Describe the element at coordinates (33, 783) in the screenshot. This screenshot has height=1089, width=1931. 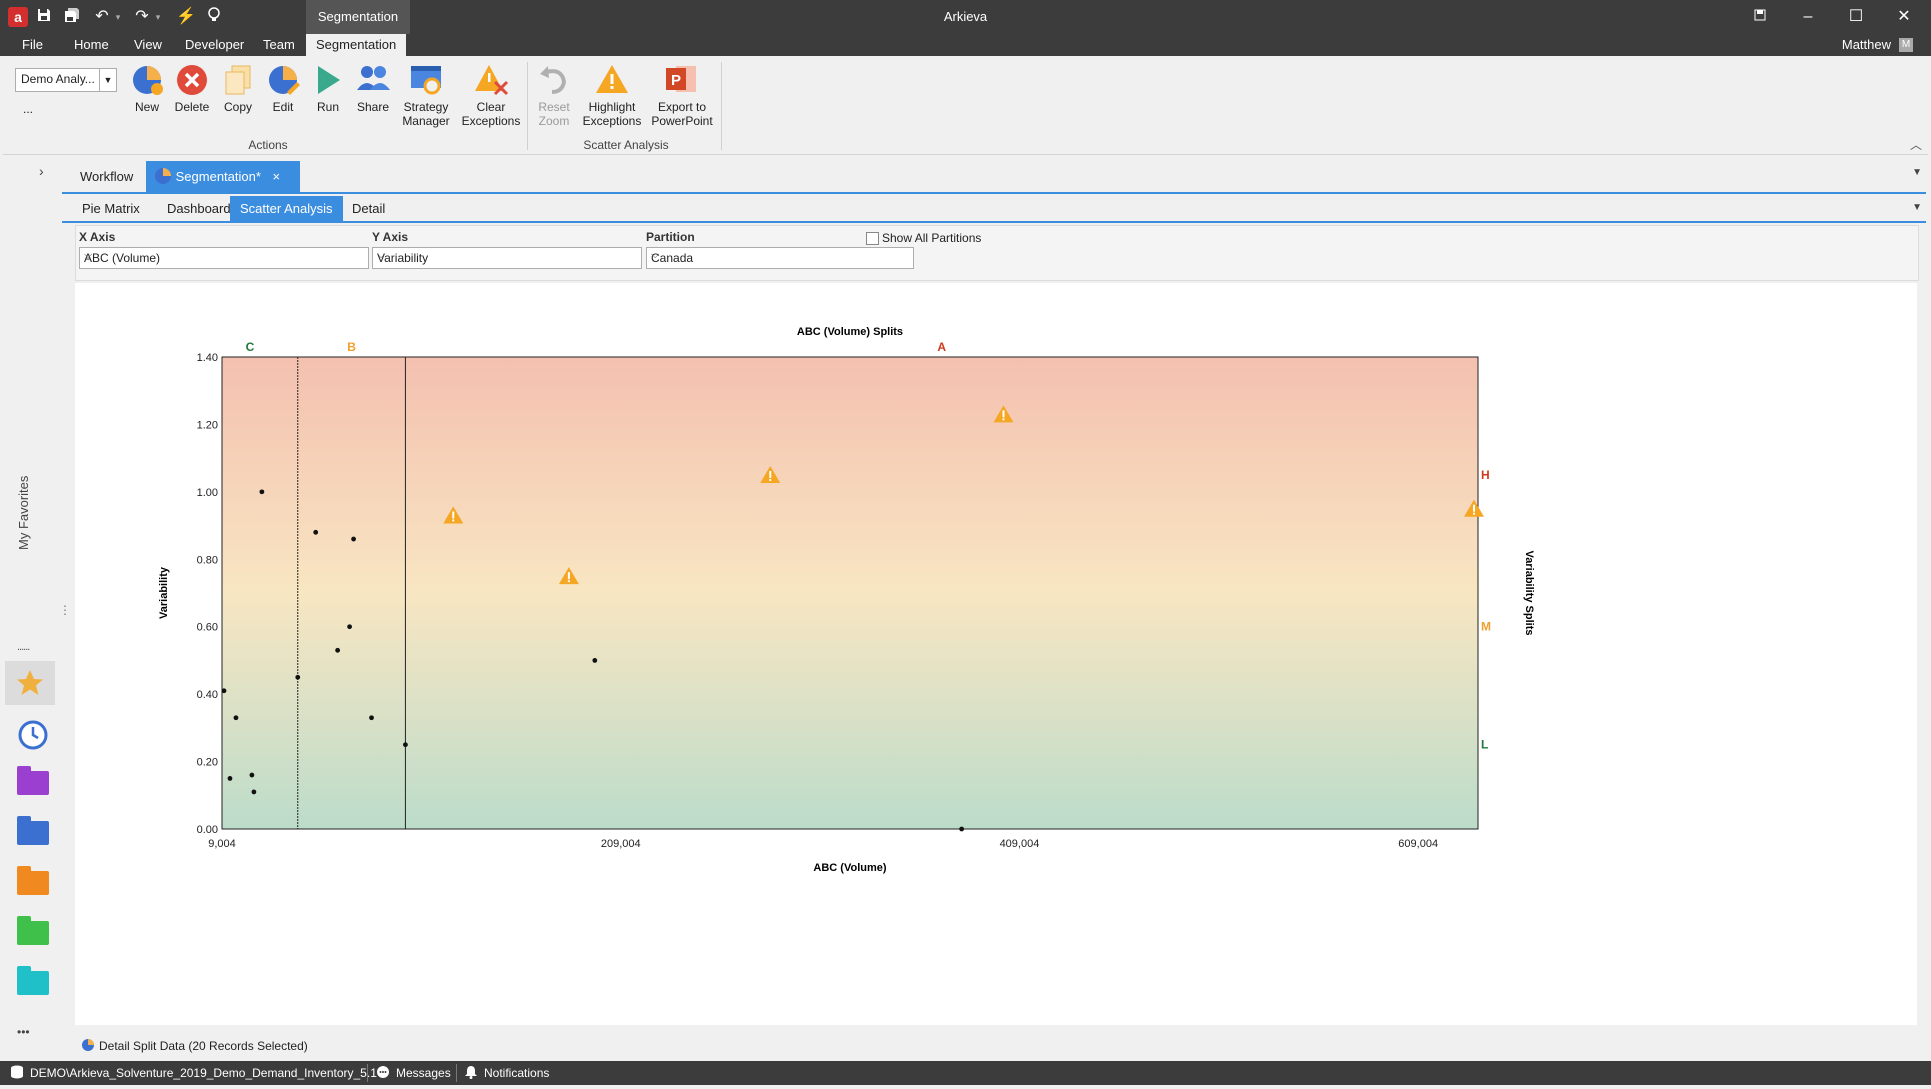
I see `folder-purple-icon` at that location.